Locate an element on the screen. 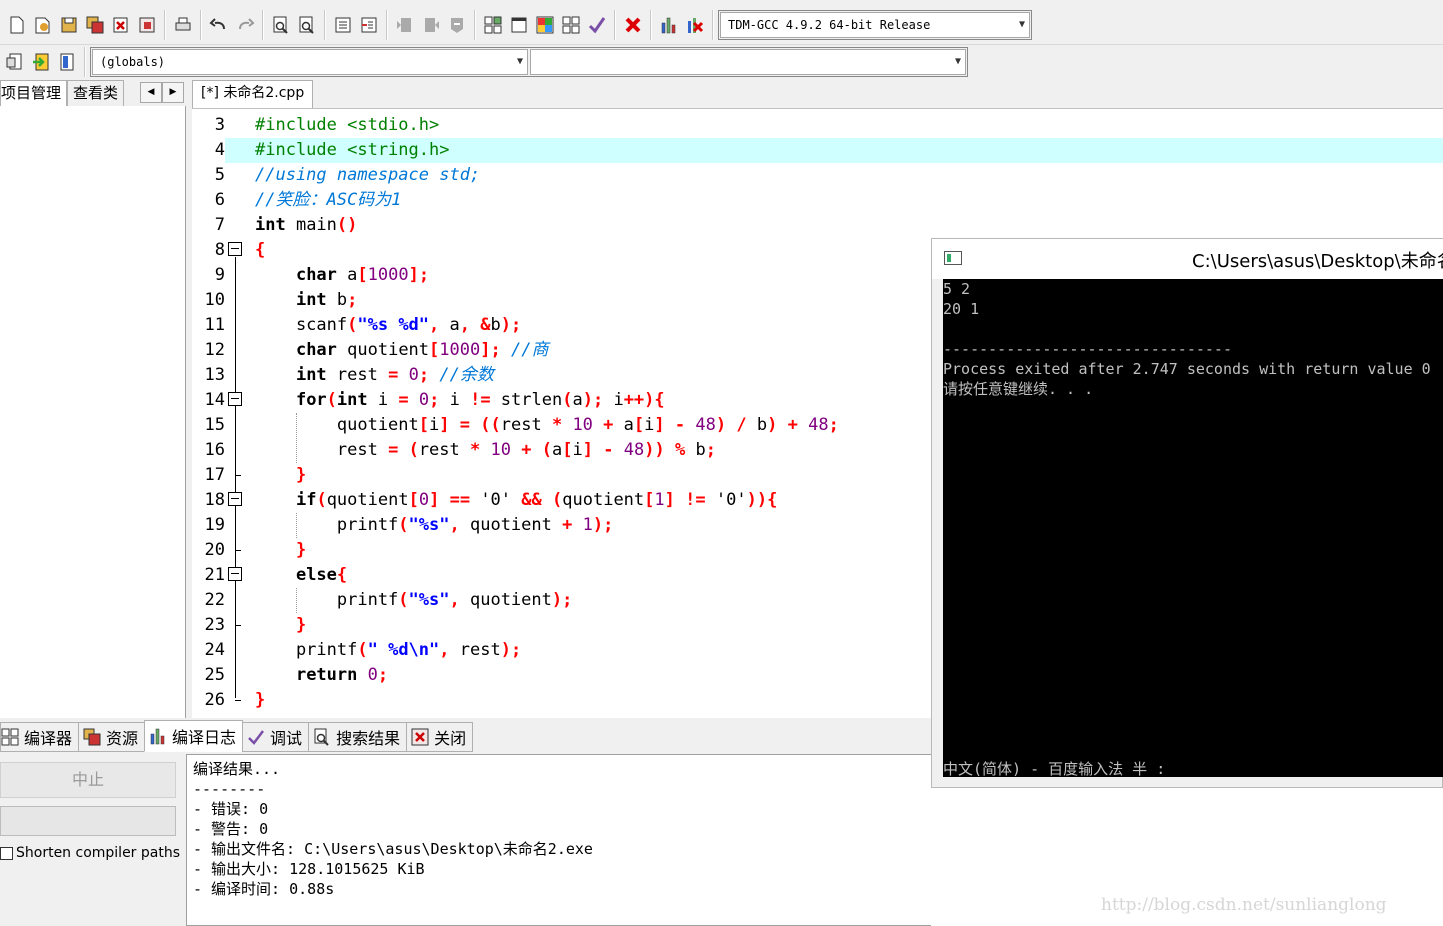 Image resolution: width=1443 pixels, height=926 pixels. scope-select-value: (globals) is located at coordinates (133, 61).